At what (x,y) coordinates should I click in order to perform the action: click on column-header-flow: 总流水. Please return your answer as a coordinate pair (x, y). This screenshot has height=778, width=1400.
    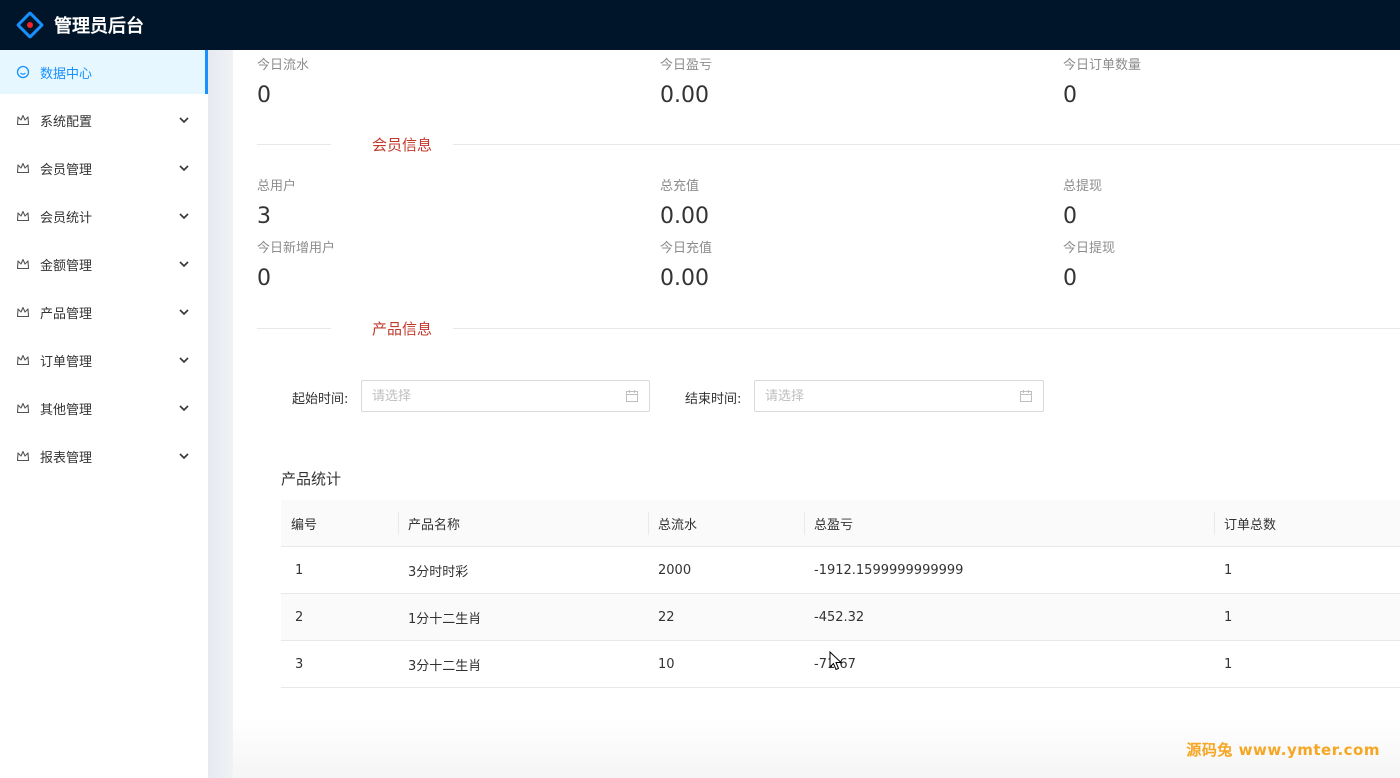
    Looking at the image, I should click on (726, 523).